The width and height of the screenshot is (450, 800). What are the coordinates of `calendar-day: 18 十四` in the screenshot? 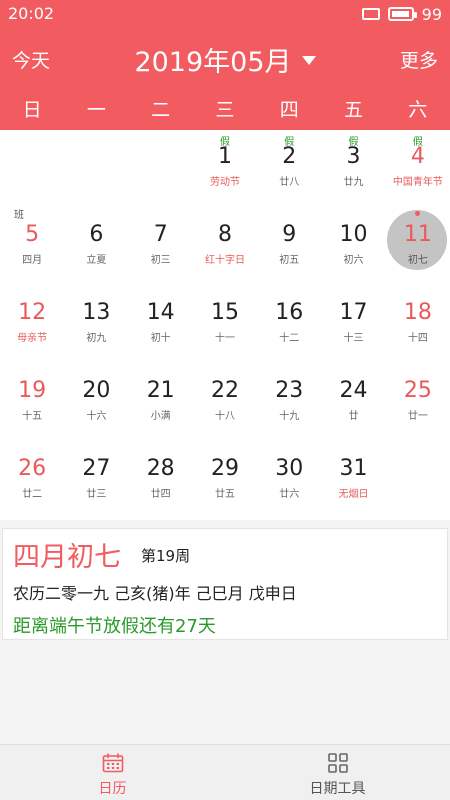 It's located at (418, 325).